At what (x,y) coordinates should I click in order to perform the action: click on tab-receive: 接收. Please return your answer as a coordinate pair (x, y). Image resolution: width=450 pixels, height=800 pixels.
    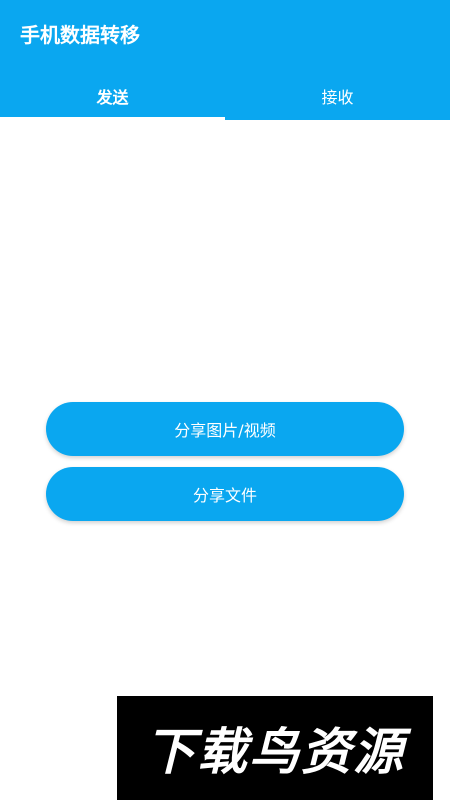
    Looking at the image, I should click on (337, 97).